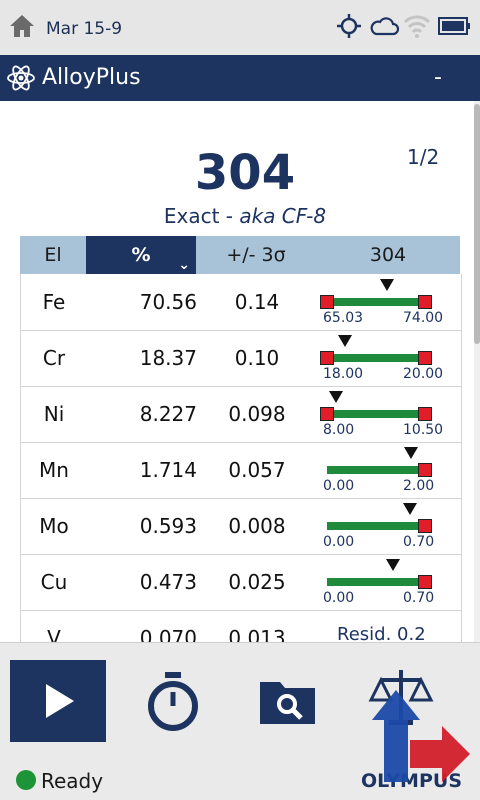 The width and height of the screenshot is (480, 800). I want to click on grade-name: 304, so click(245, 173).